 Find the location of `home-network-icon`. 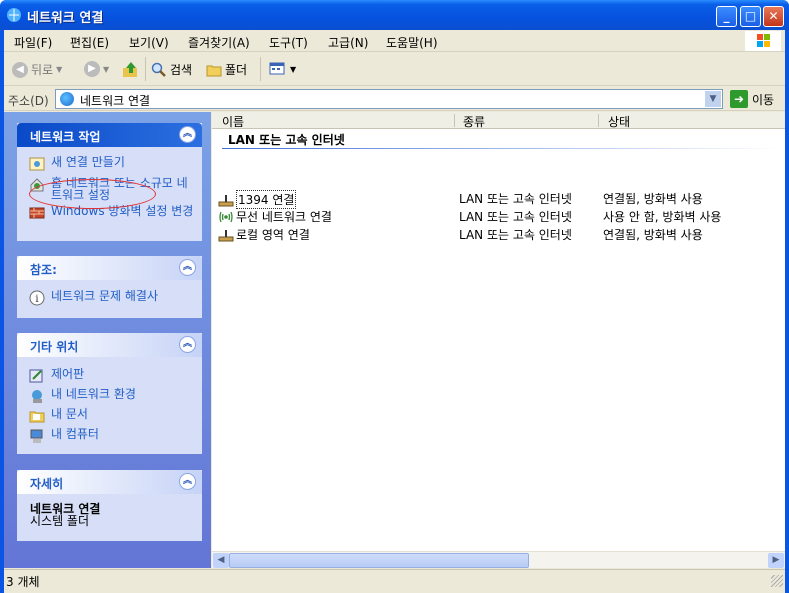

home-network-icon is located at coordinates (37, 185).